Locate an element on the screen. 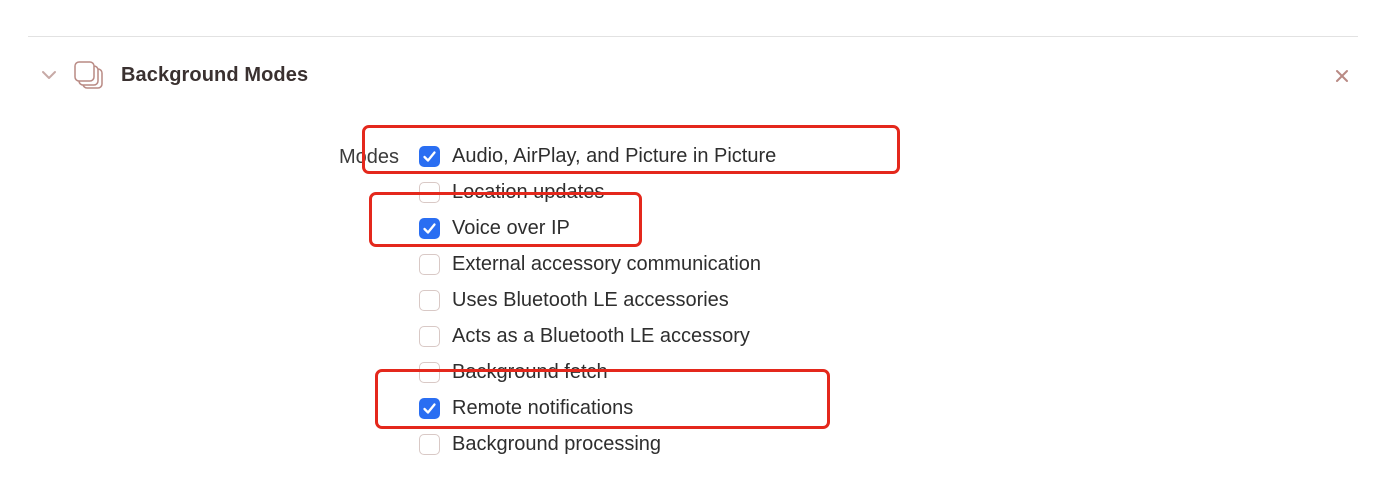  mode-voice-over-ip: Voice over IP is located at coordinates (494, 228).